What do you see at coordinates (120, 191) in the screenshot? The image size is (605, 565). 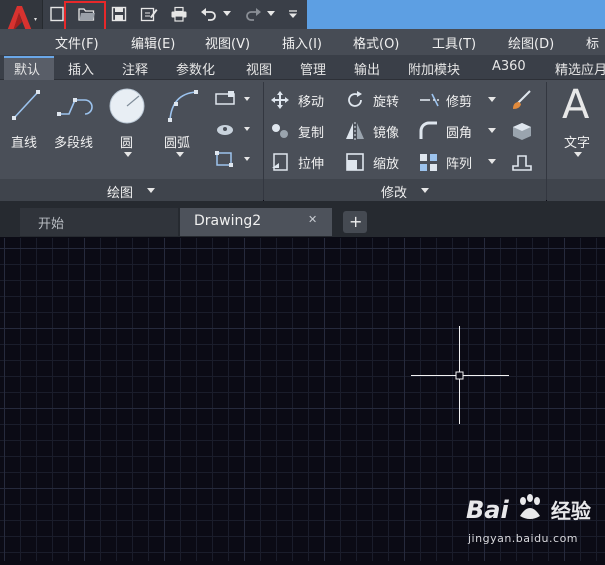 I see `draw-panel-title: 绘图` at bounding box center [120, 191].